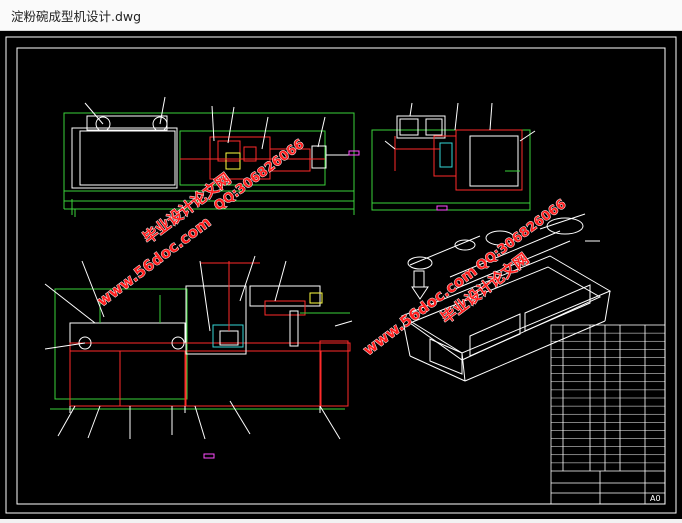  What do you see at coordinates (341, 15) in the screenshot?
I see `title-bar: 淀粉碗成型机设计.dwg` at bounding box center [341, 15].